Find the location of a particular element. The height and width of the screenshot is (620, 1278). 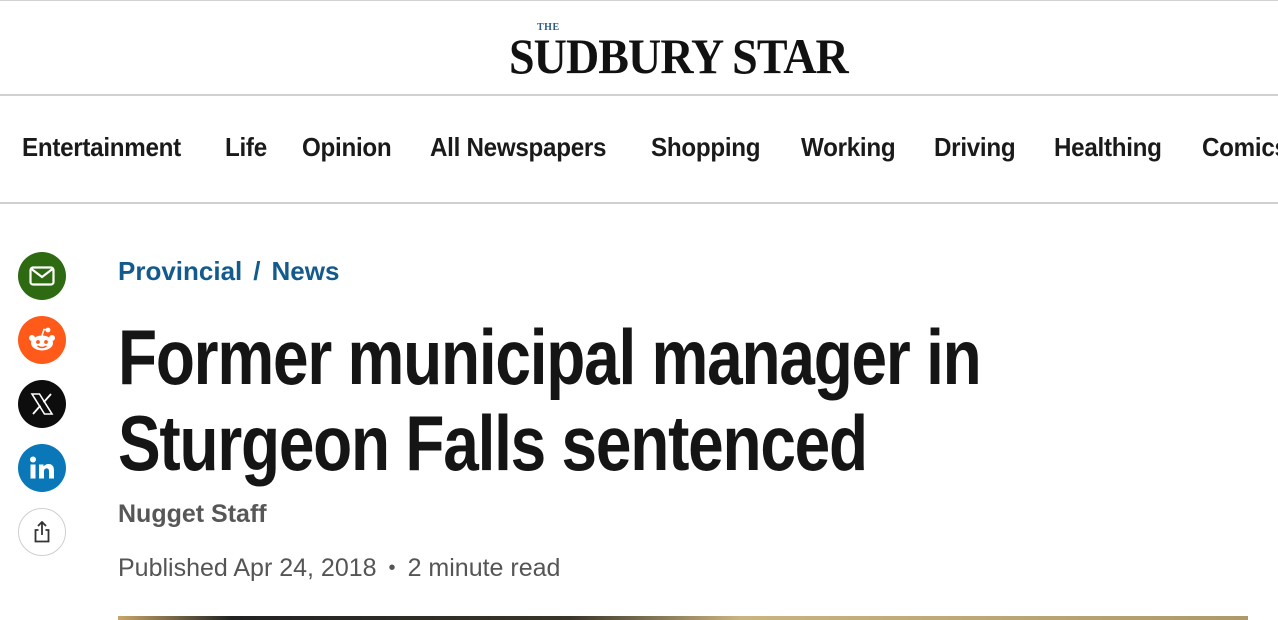

reddit-icon is located at coordinates (42, 339).